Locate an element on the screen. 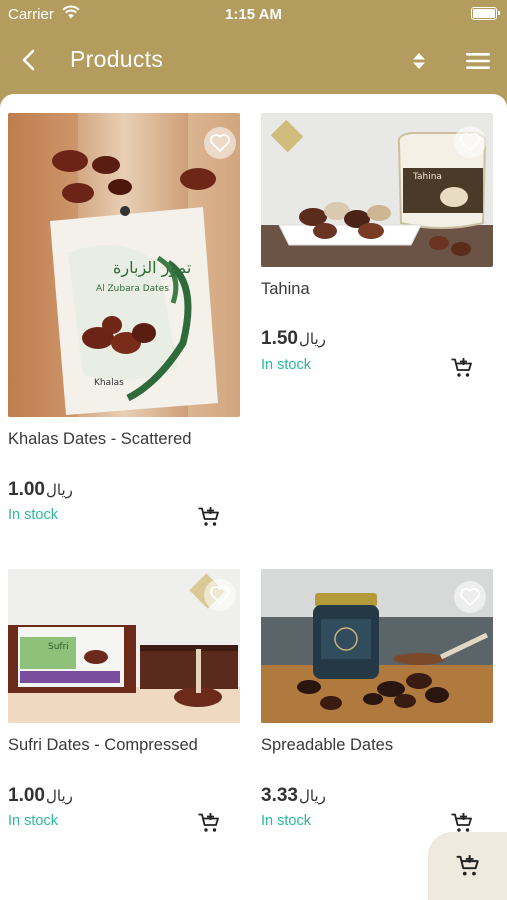  clock: 1:15 AM is located at coordinates (253, 14).